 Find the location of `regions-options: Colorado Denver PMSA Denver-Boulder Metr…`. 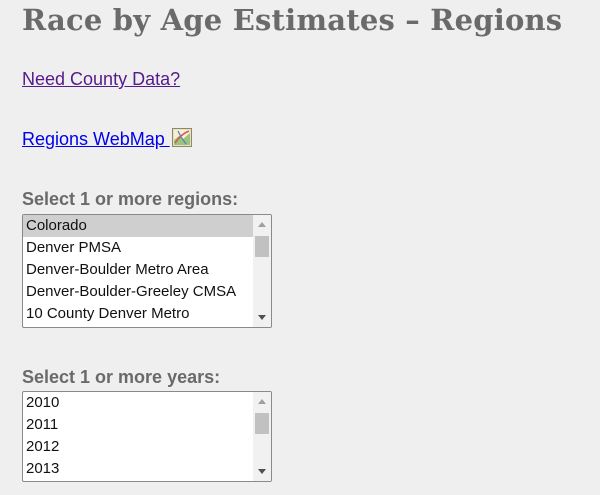

regions-options: Colorado Denver PMSA Denver-Boulder Metr… is located at coordinates (138, 271).